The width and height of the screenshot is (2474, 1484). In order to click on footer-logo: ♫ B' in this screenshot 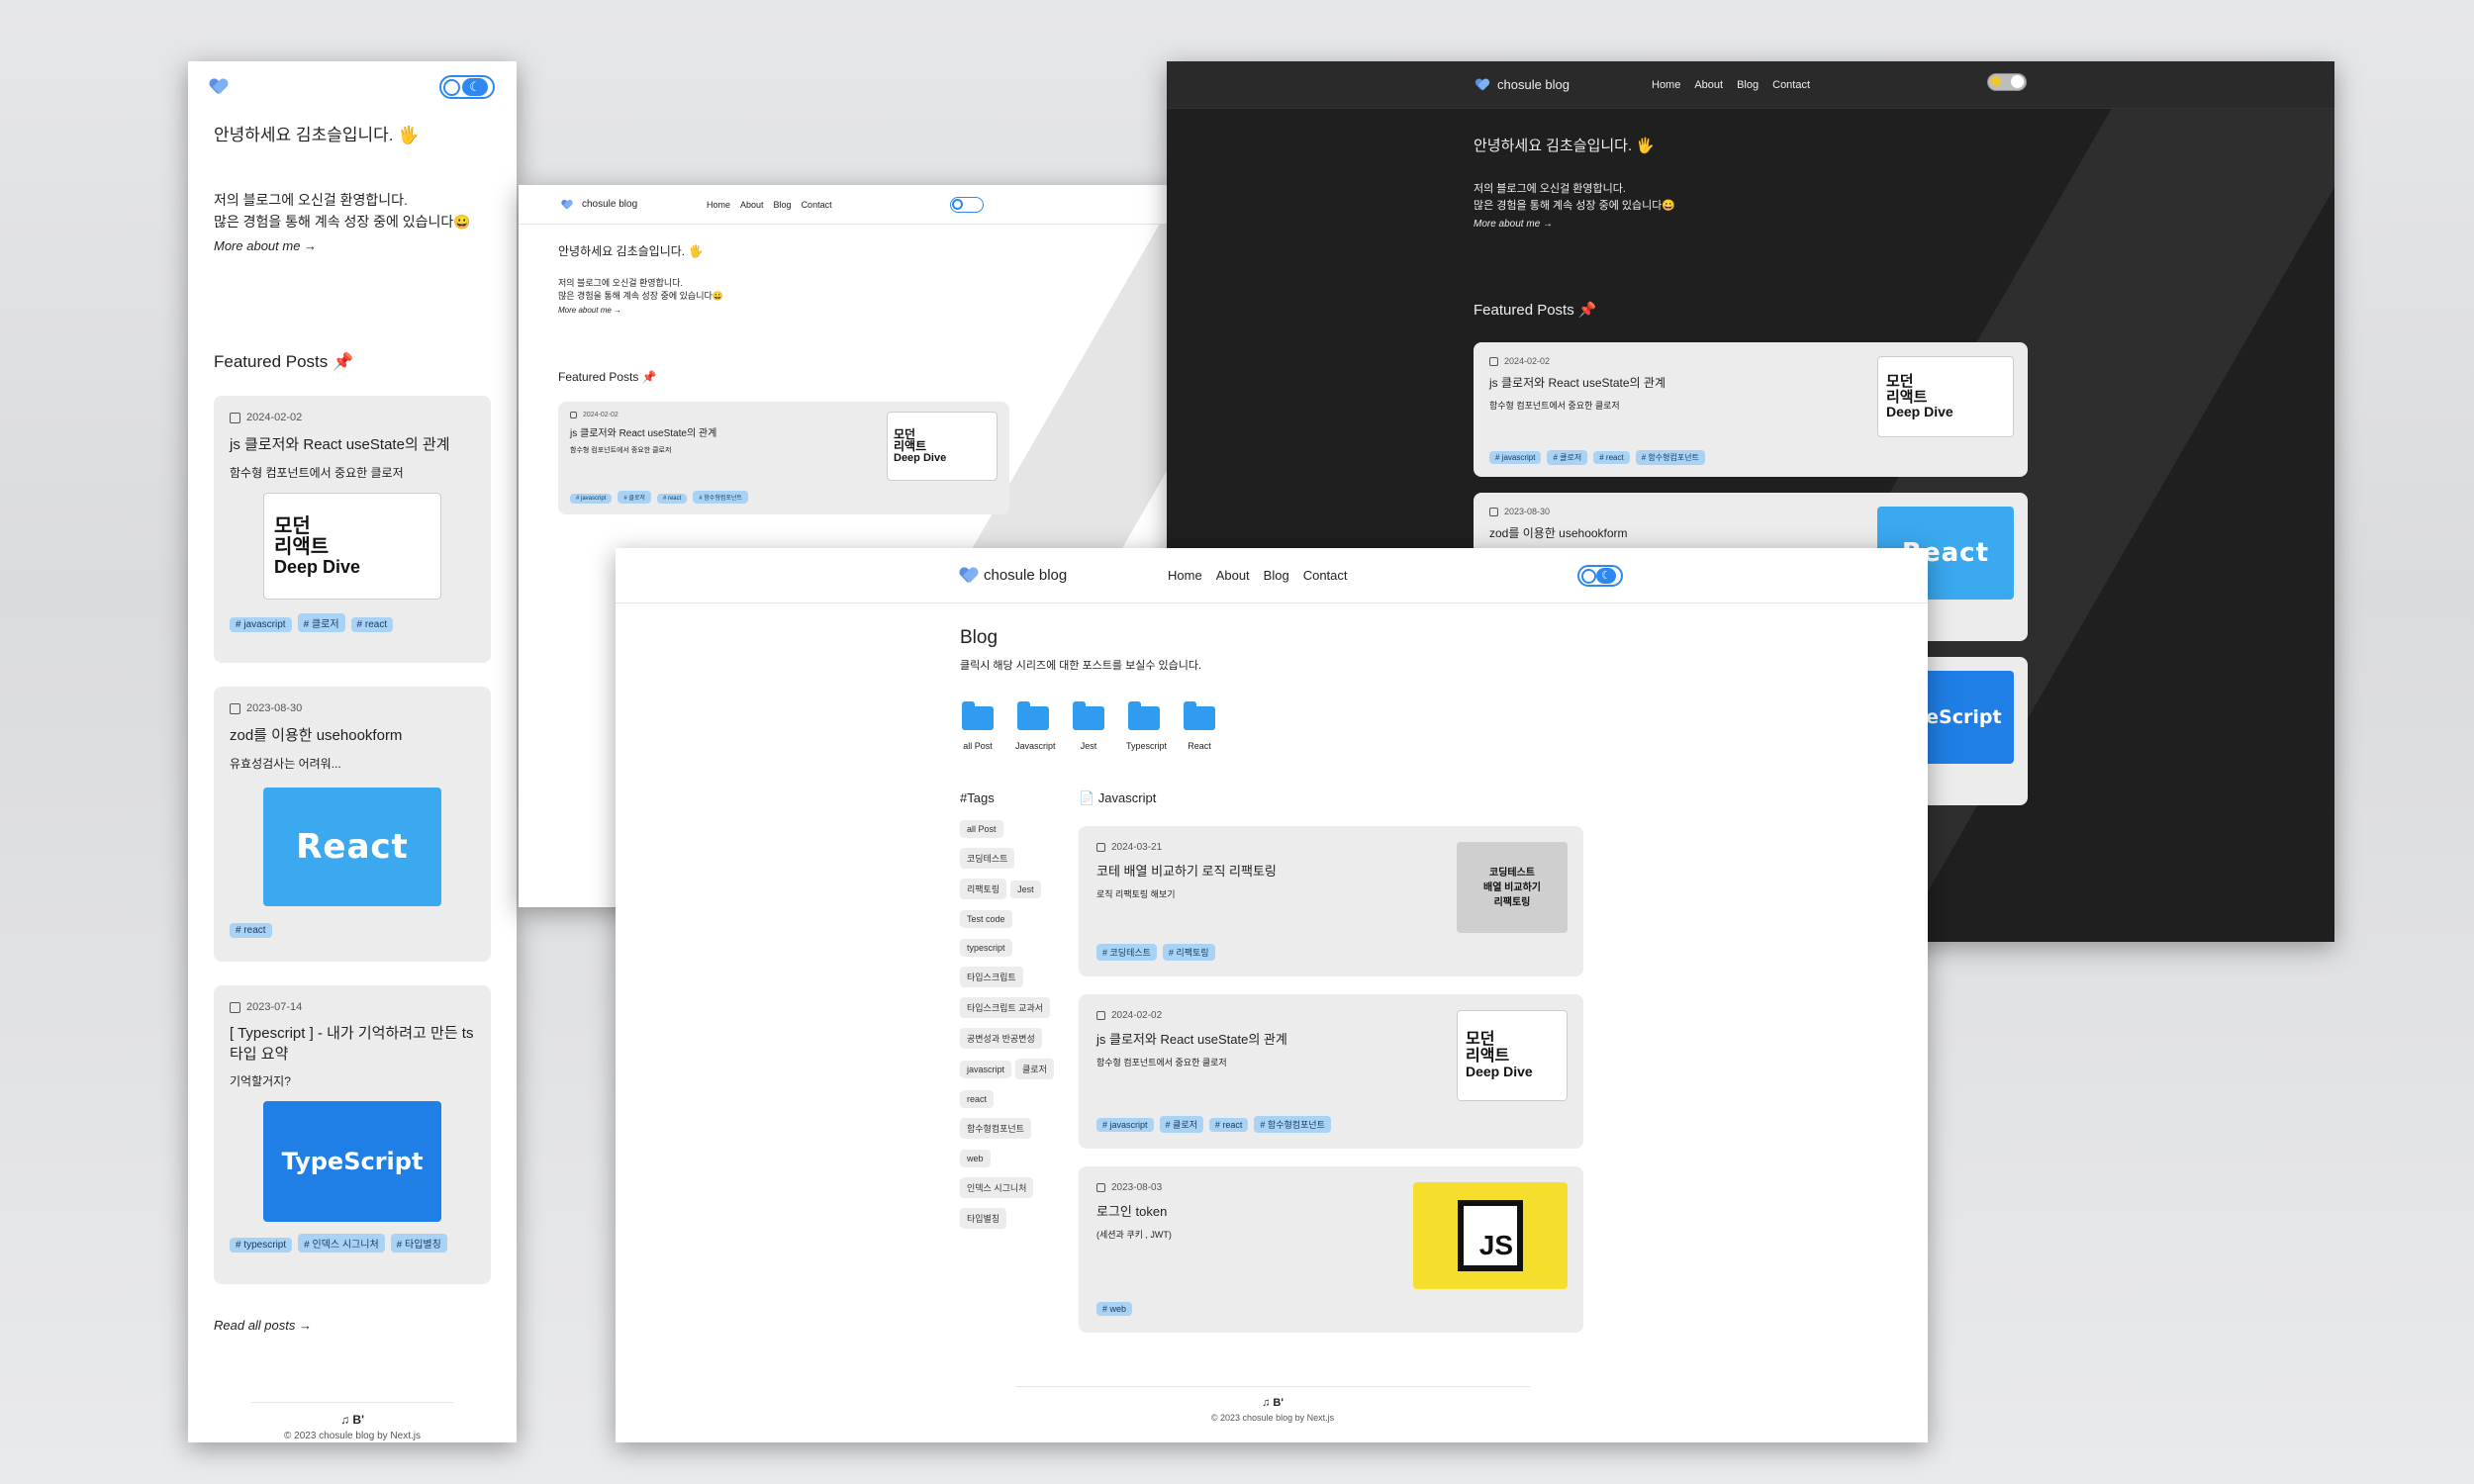, I will do `click(352, 1420)`.